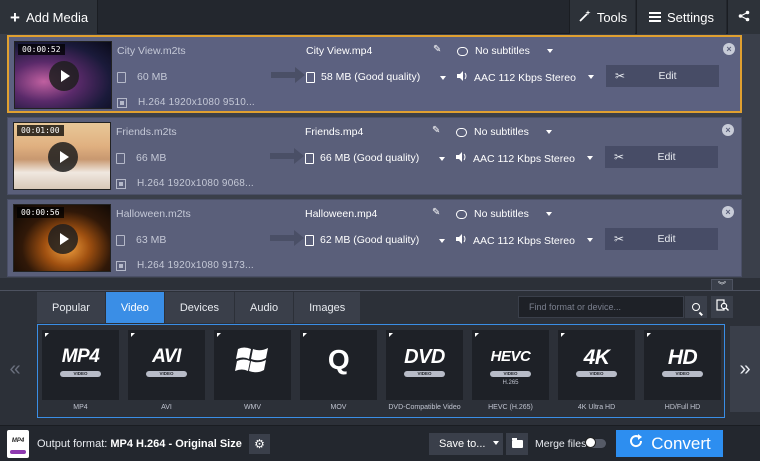  Describe the element at coordinates (141, 158) in the screenshot. I see `source-size: 66 MB` at that location.